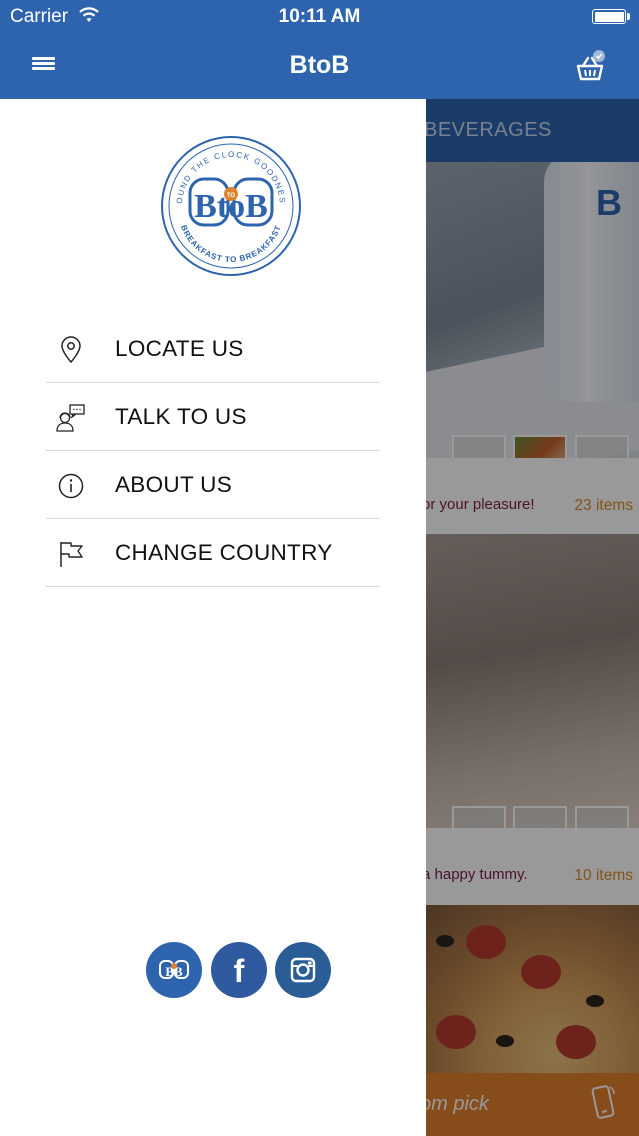  What do you see at coordinates (181, 416) in the screenshot?
I see `menu-item-label: TALK TO US` at bounding box center [181, 416].